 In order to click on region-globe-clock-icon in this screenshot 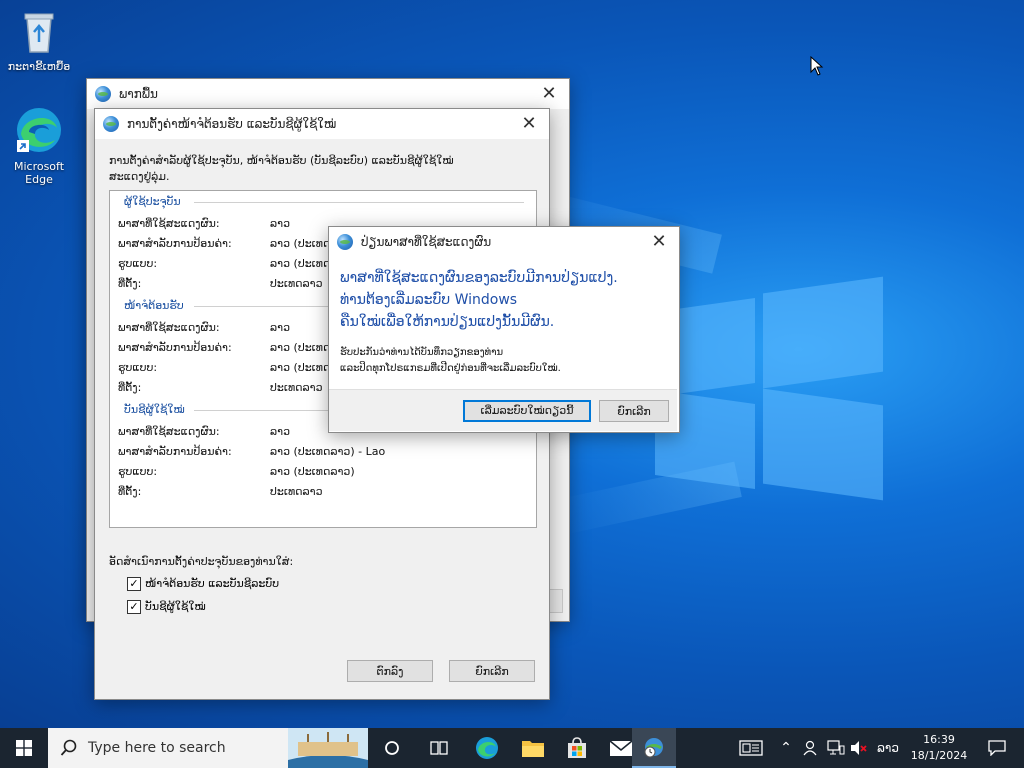, I will do `click(653, 748)`.